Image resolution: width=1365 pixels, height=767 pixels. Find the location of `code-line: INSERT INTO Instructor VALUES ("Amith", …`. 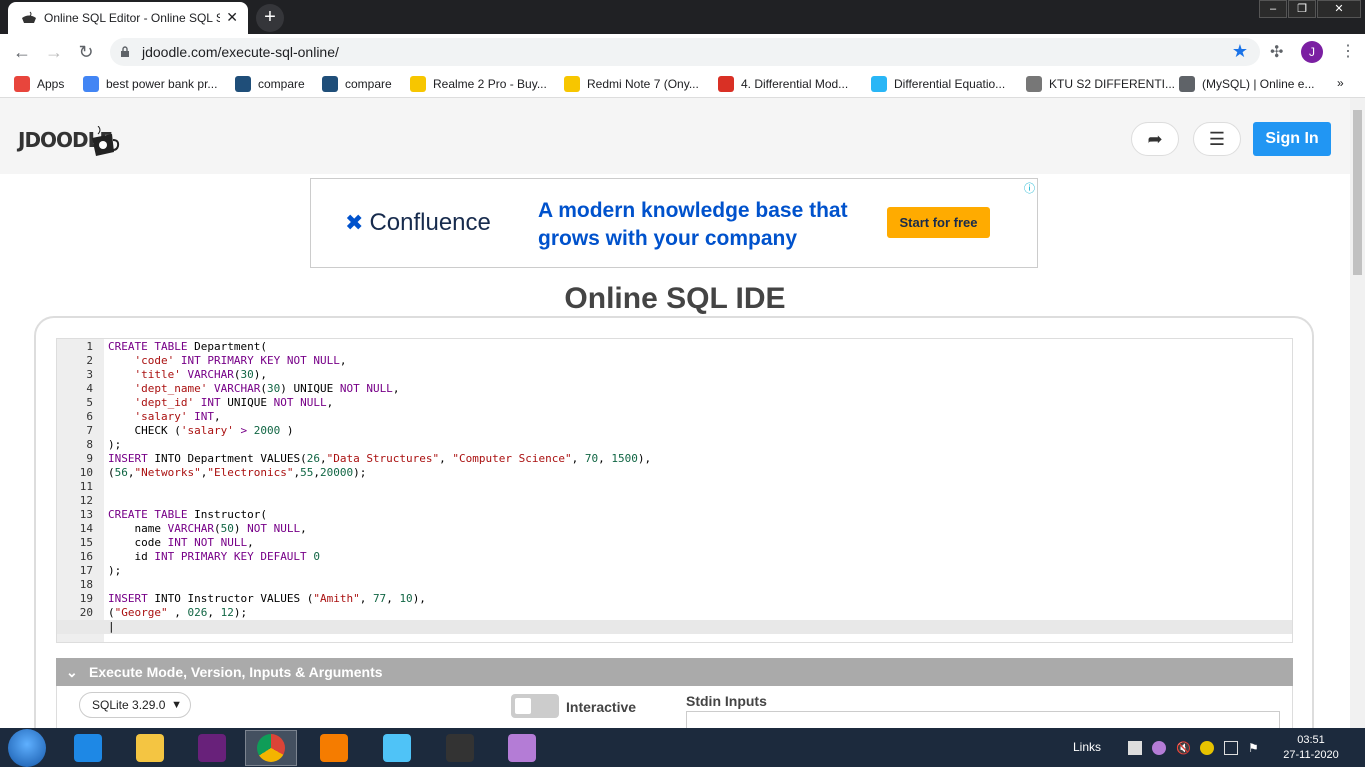

code-line: INSERT INTO Instructor VALUES ("Amith", … is located at coordinates (267, 599).